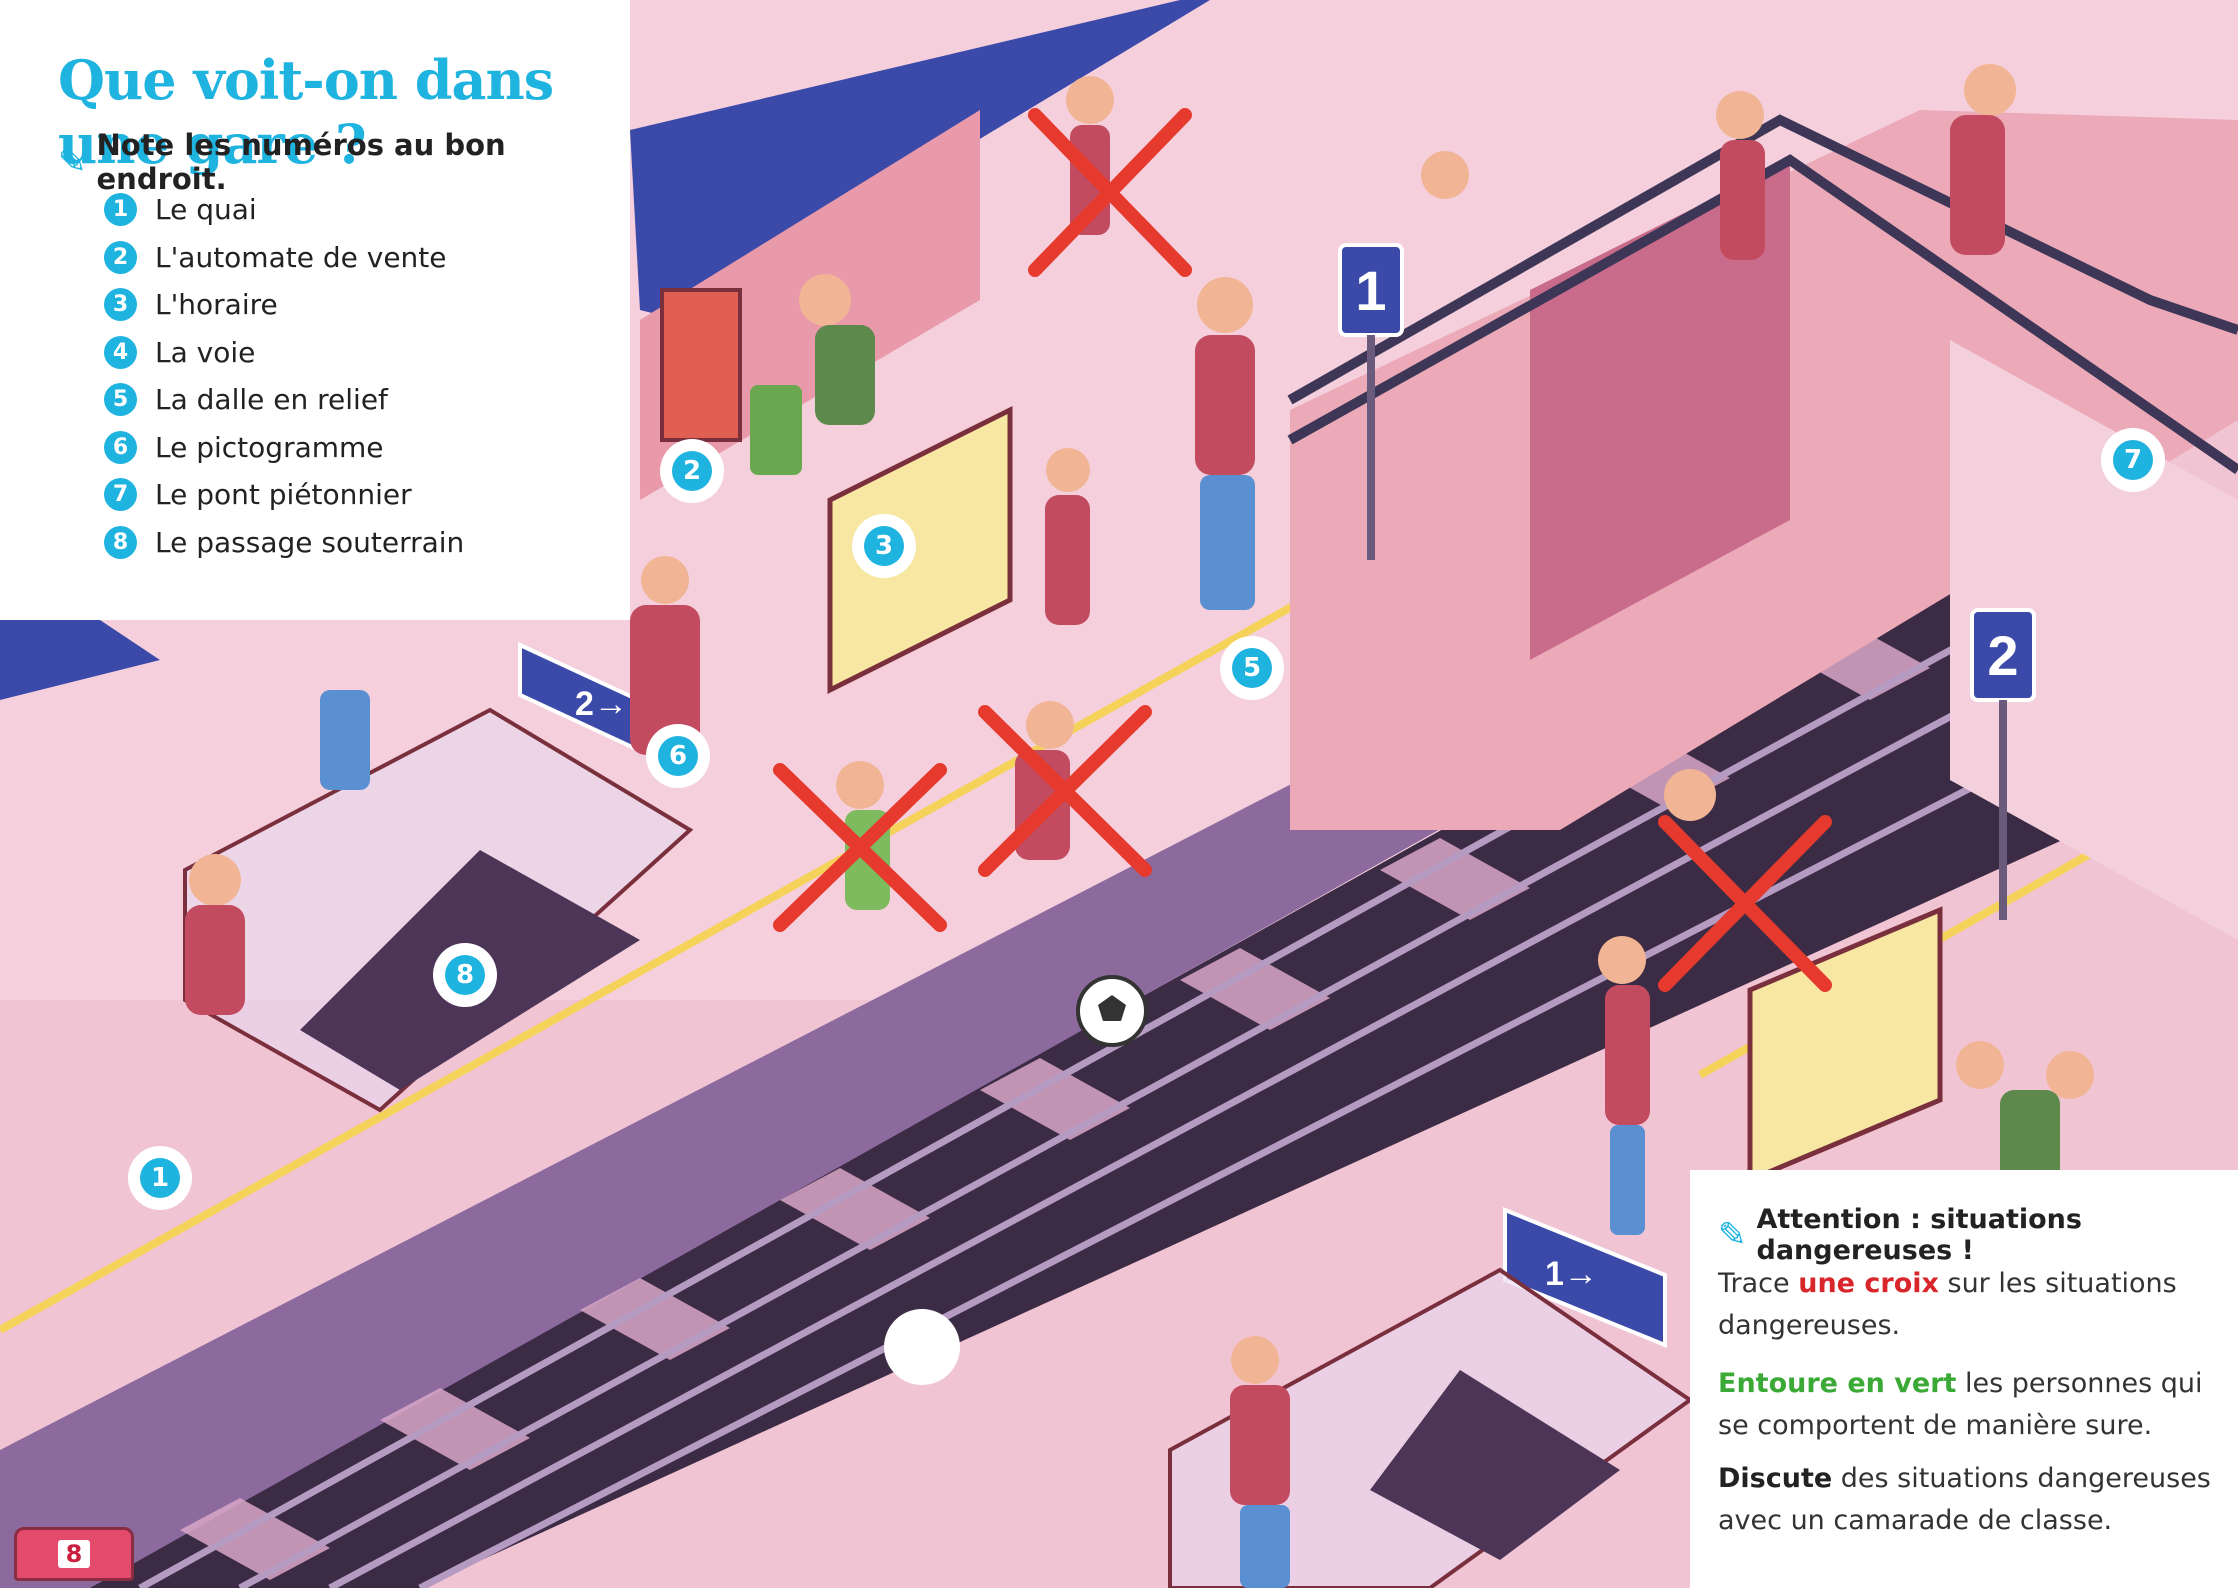  I want to click on page-number: 8, so click(74, 1554).